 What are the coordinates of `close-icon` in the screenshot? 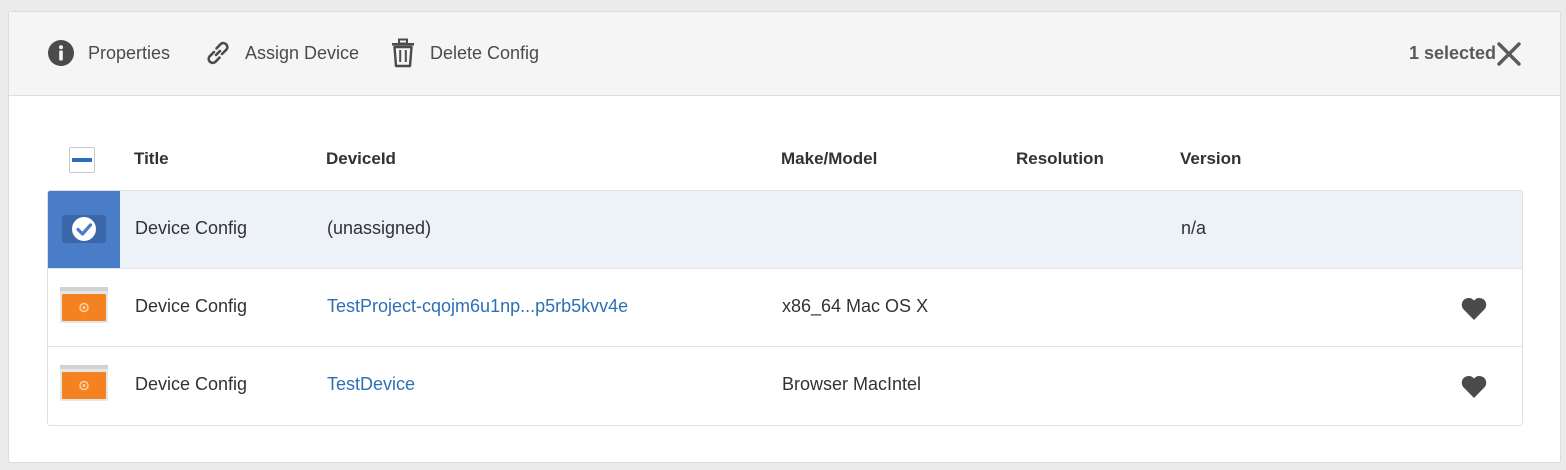 It's located at (1509, 54).